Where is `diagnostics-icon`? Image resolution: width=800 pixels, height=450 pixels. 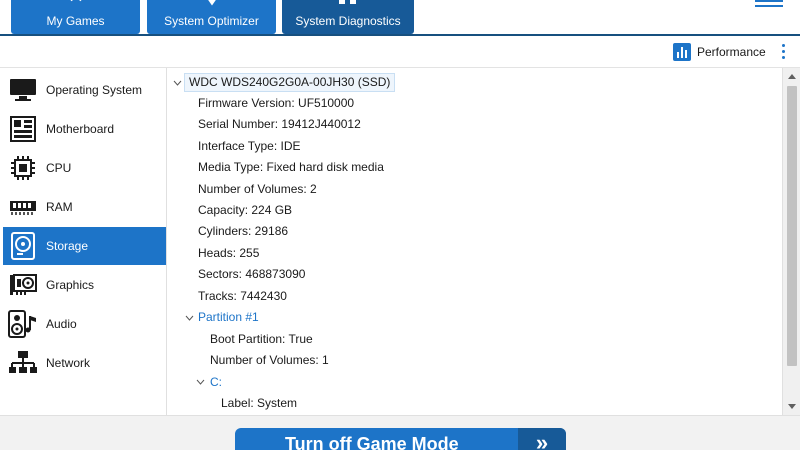 diagnostics-icon is located at coordinates (347, 2).